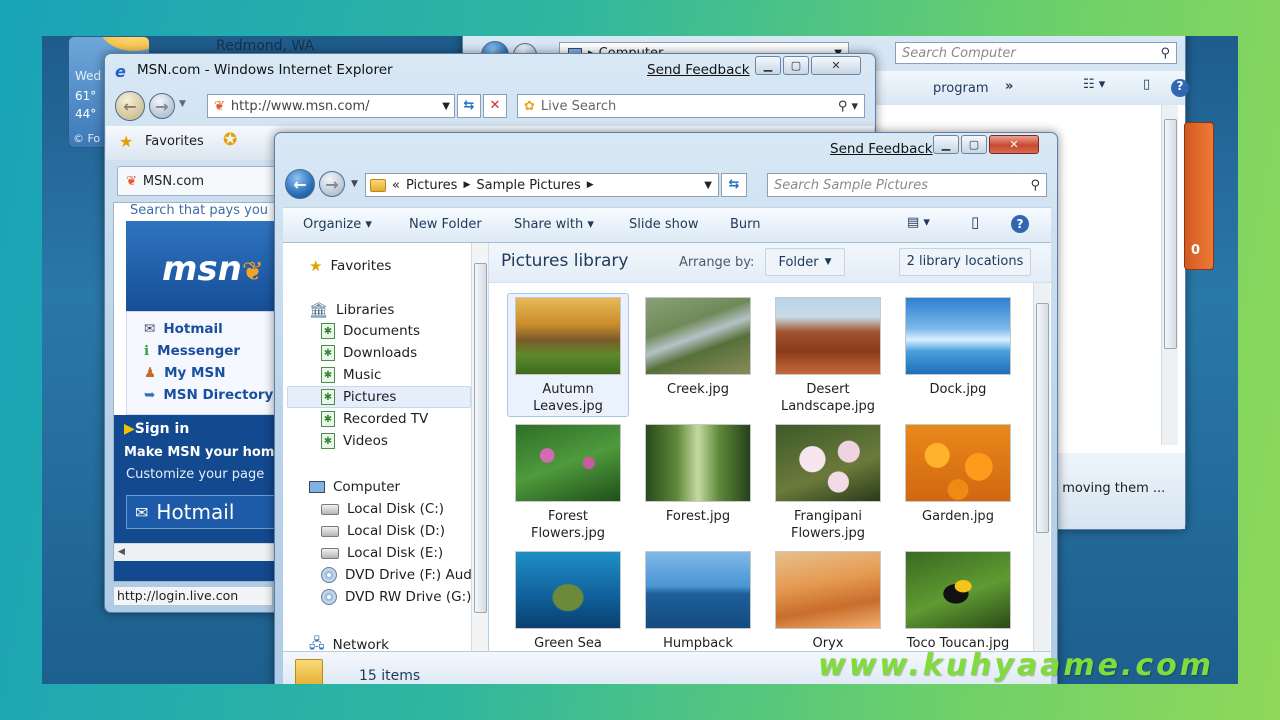 This screenshot has height=720, width=1280. I want to click on sidebar-item-recorded-tv: ✱ Recorded TV, so click(374, 419).